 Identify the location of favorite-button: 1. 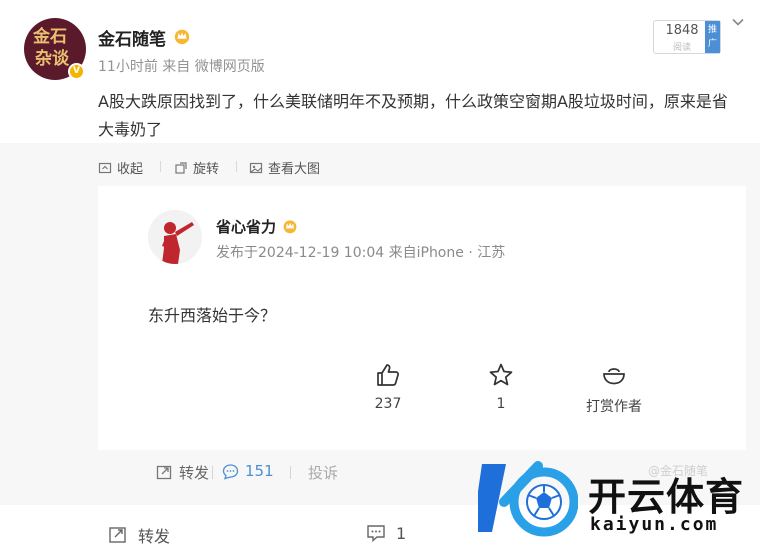
(501, 387).